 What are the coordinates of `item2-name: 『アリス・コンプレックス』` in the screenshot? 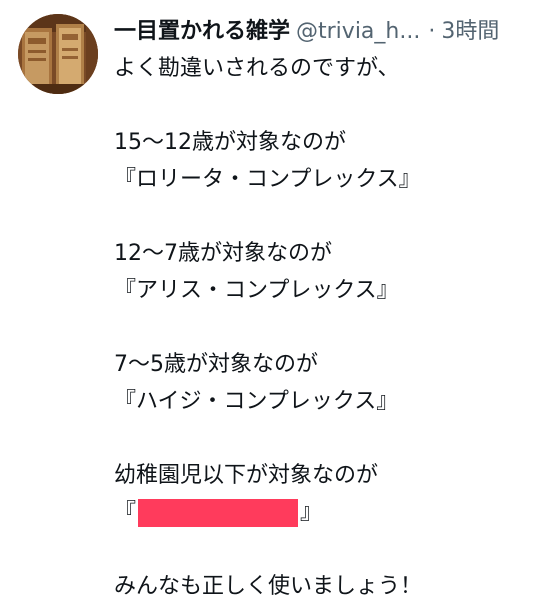 It's located at (256, 290).